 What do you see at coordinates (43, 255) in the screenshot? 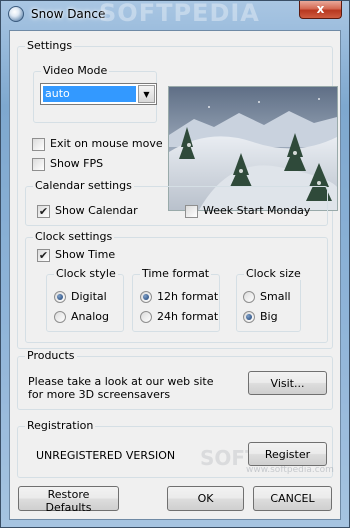
I see `show-time-checkbox: ✔` at bounding box center [43, 255].